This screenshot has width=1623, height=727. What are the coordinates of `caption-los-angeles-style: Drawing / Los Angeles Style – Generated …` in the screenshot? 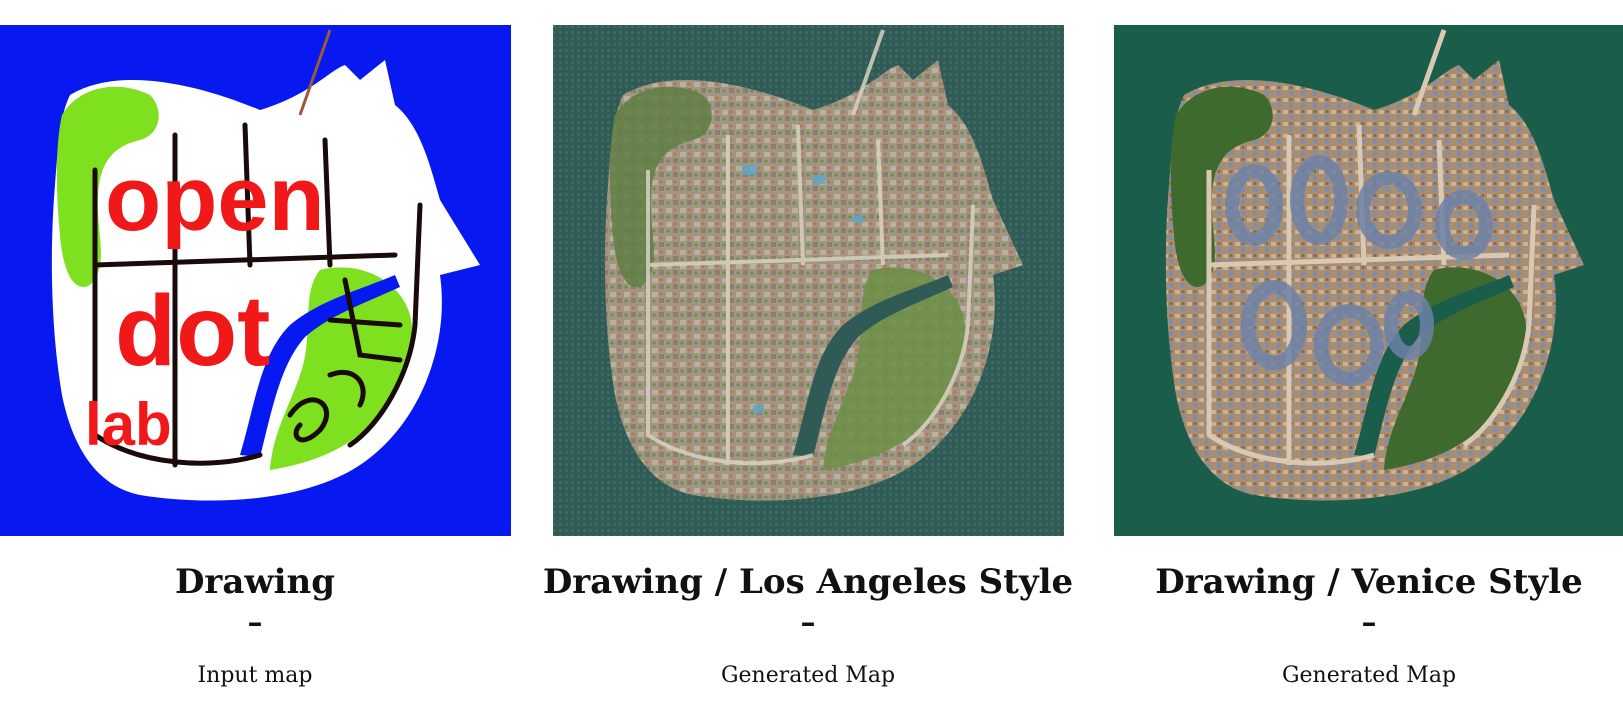 It's located at (808, 625).